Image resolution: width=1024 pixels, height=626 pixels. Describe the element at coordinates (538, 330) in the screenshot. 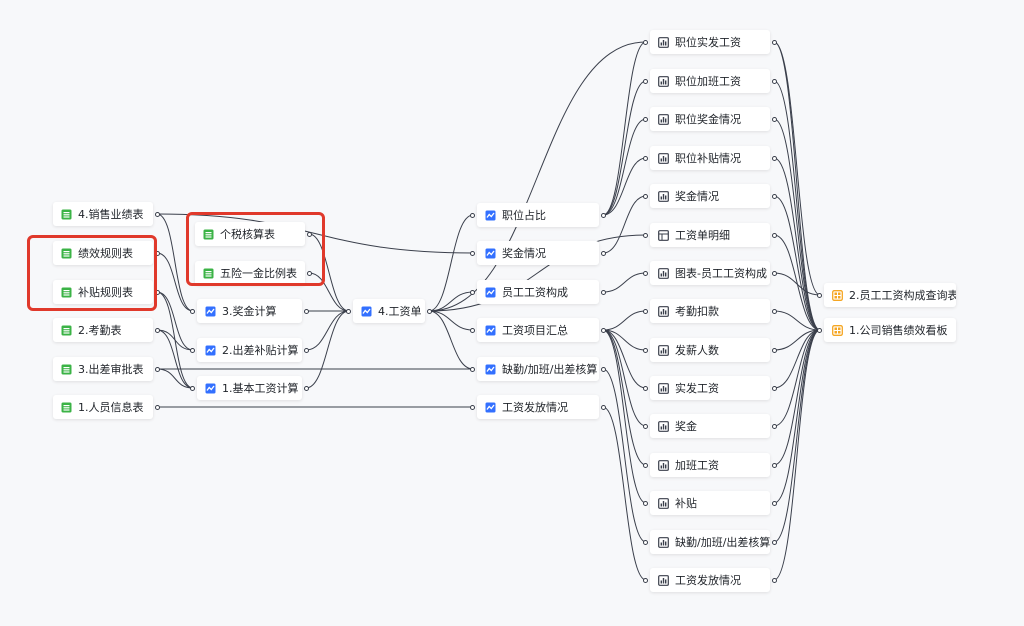

I see `node-salary-summary: 工资项目汇总` at that location.